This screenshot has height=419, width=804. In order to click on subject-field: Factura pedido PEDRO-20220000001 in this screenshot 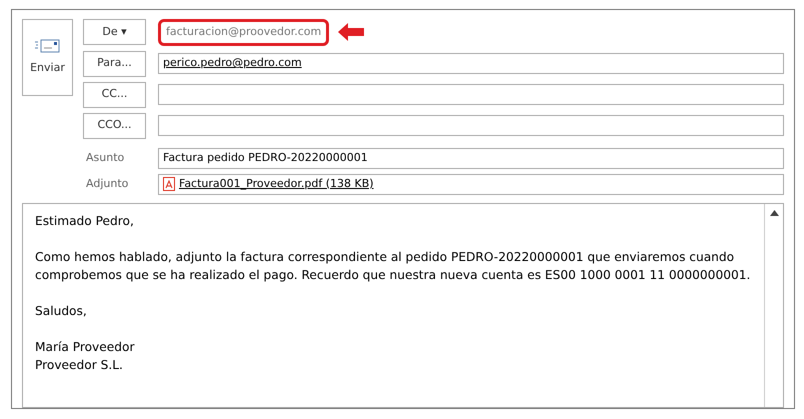, I will do `click(471, 158)`.